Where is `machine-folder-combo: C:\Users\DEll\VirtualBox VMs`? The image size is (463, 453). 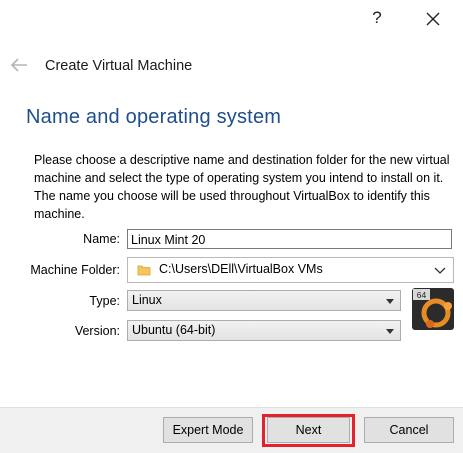
machine-folder-combo: C:\Users\DEll\VirtualBox VMs is located at coordinates (290, 270).